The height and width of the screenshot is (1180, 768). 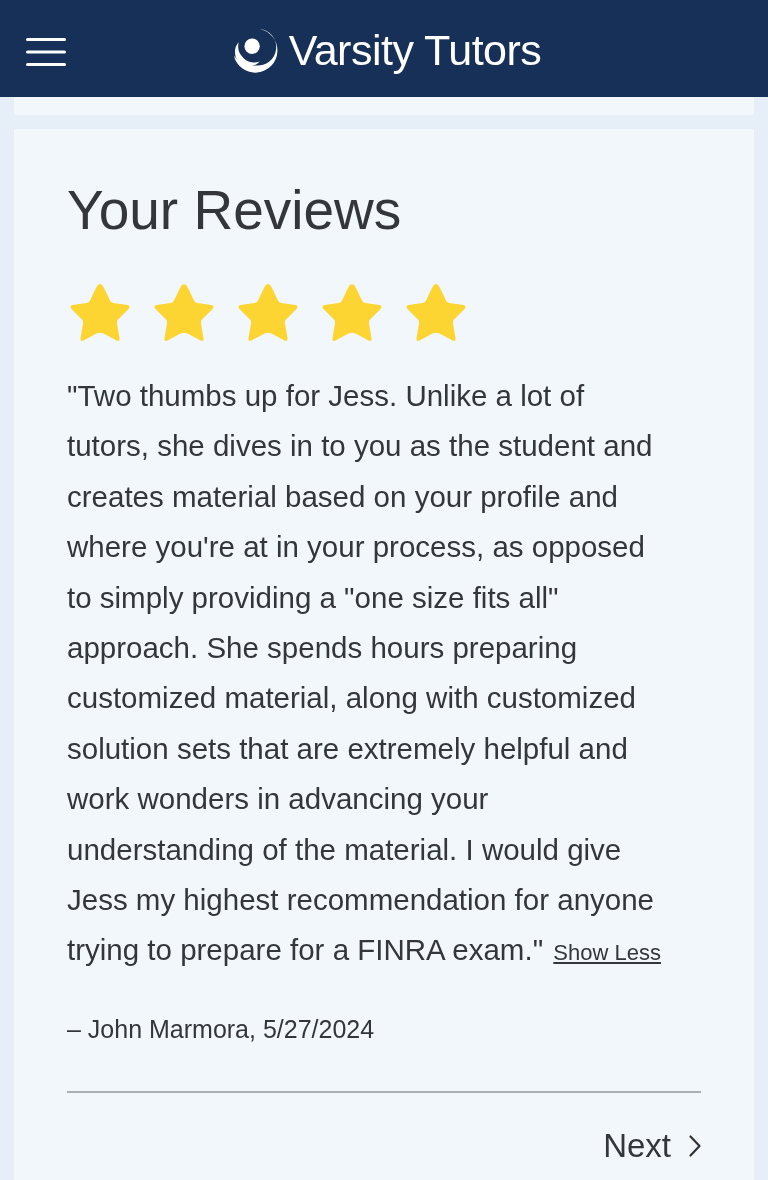 I want to click on reviews-title: Your Reviews, so click(x=235, y=210).